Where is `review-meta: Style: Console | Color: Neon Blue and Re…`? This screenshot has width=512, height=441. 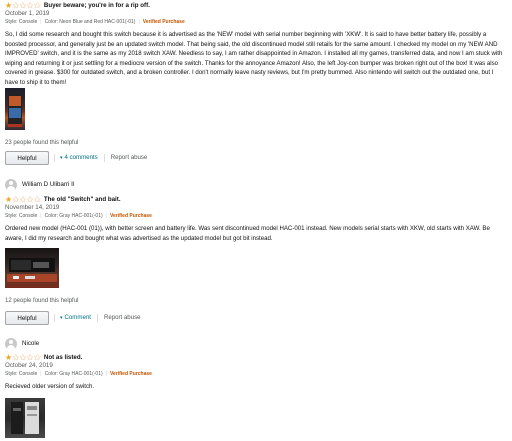 review-meta: Style: Console | Color: Neon Blue and Re… is located at coordinates (256, 22).